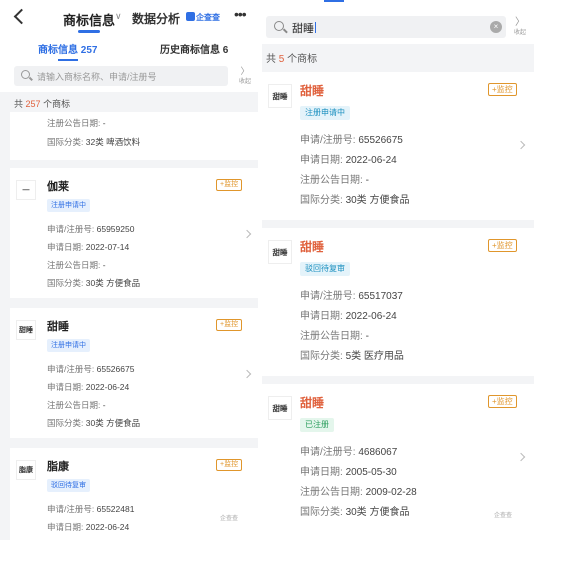  I want to click on clear-icon: ×, so click(496, 27).